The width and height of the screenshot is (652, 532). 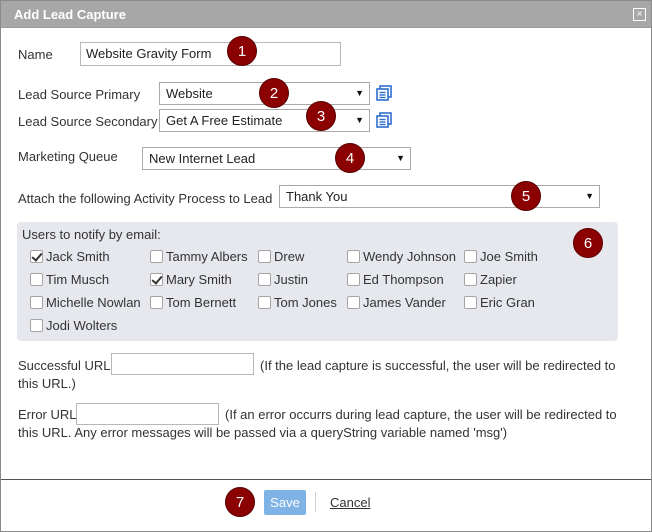 What do you see at coordinates (202, 158) in the screenshot?
I see `marketing-queue-value: New Internet Lead` at bounding box center [202, 158].